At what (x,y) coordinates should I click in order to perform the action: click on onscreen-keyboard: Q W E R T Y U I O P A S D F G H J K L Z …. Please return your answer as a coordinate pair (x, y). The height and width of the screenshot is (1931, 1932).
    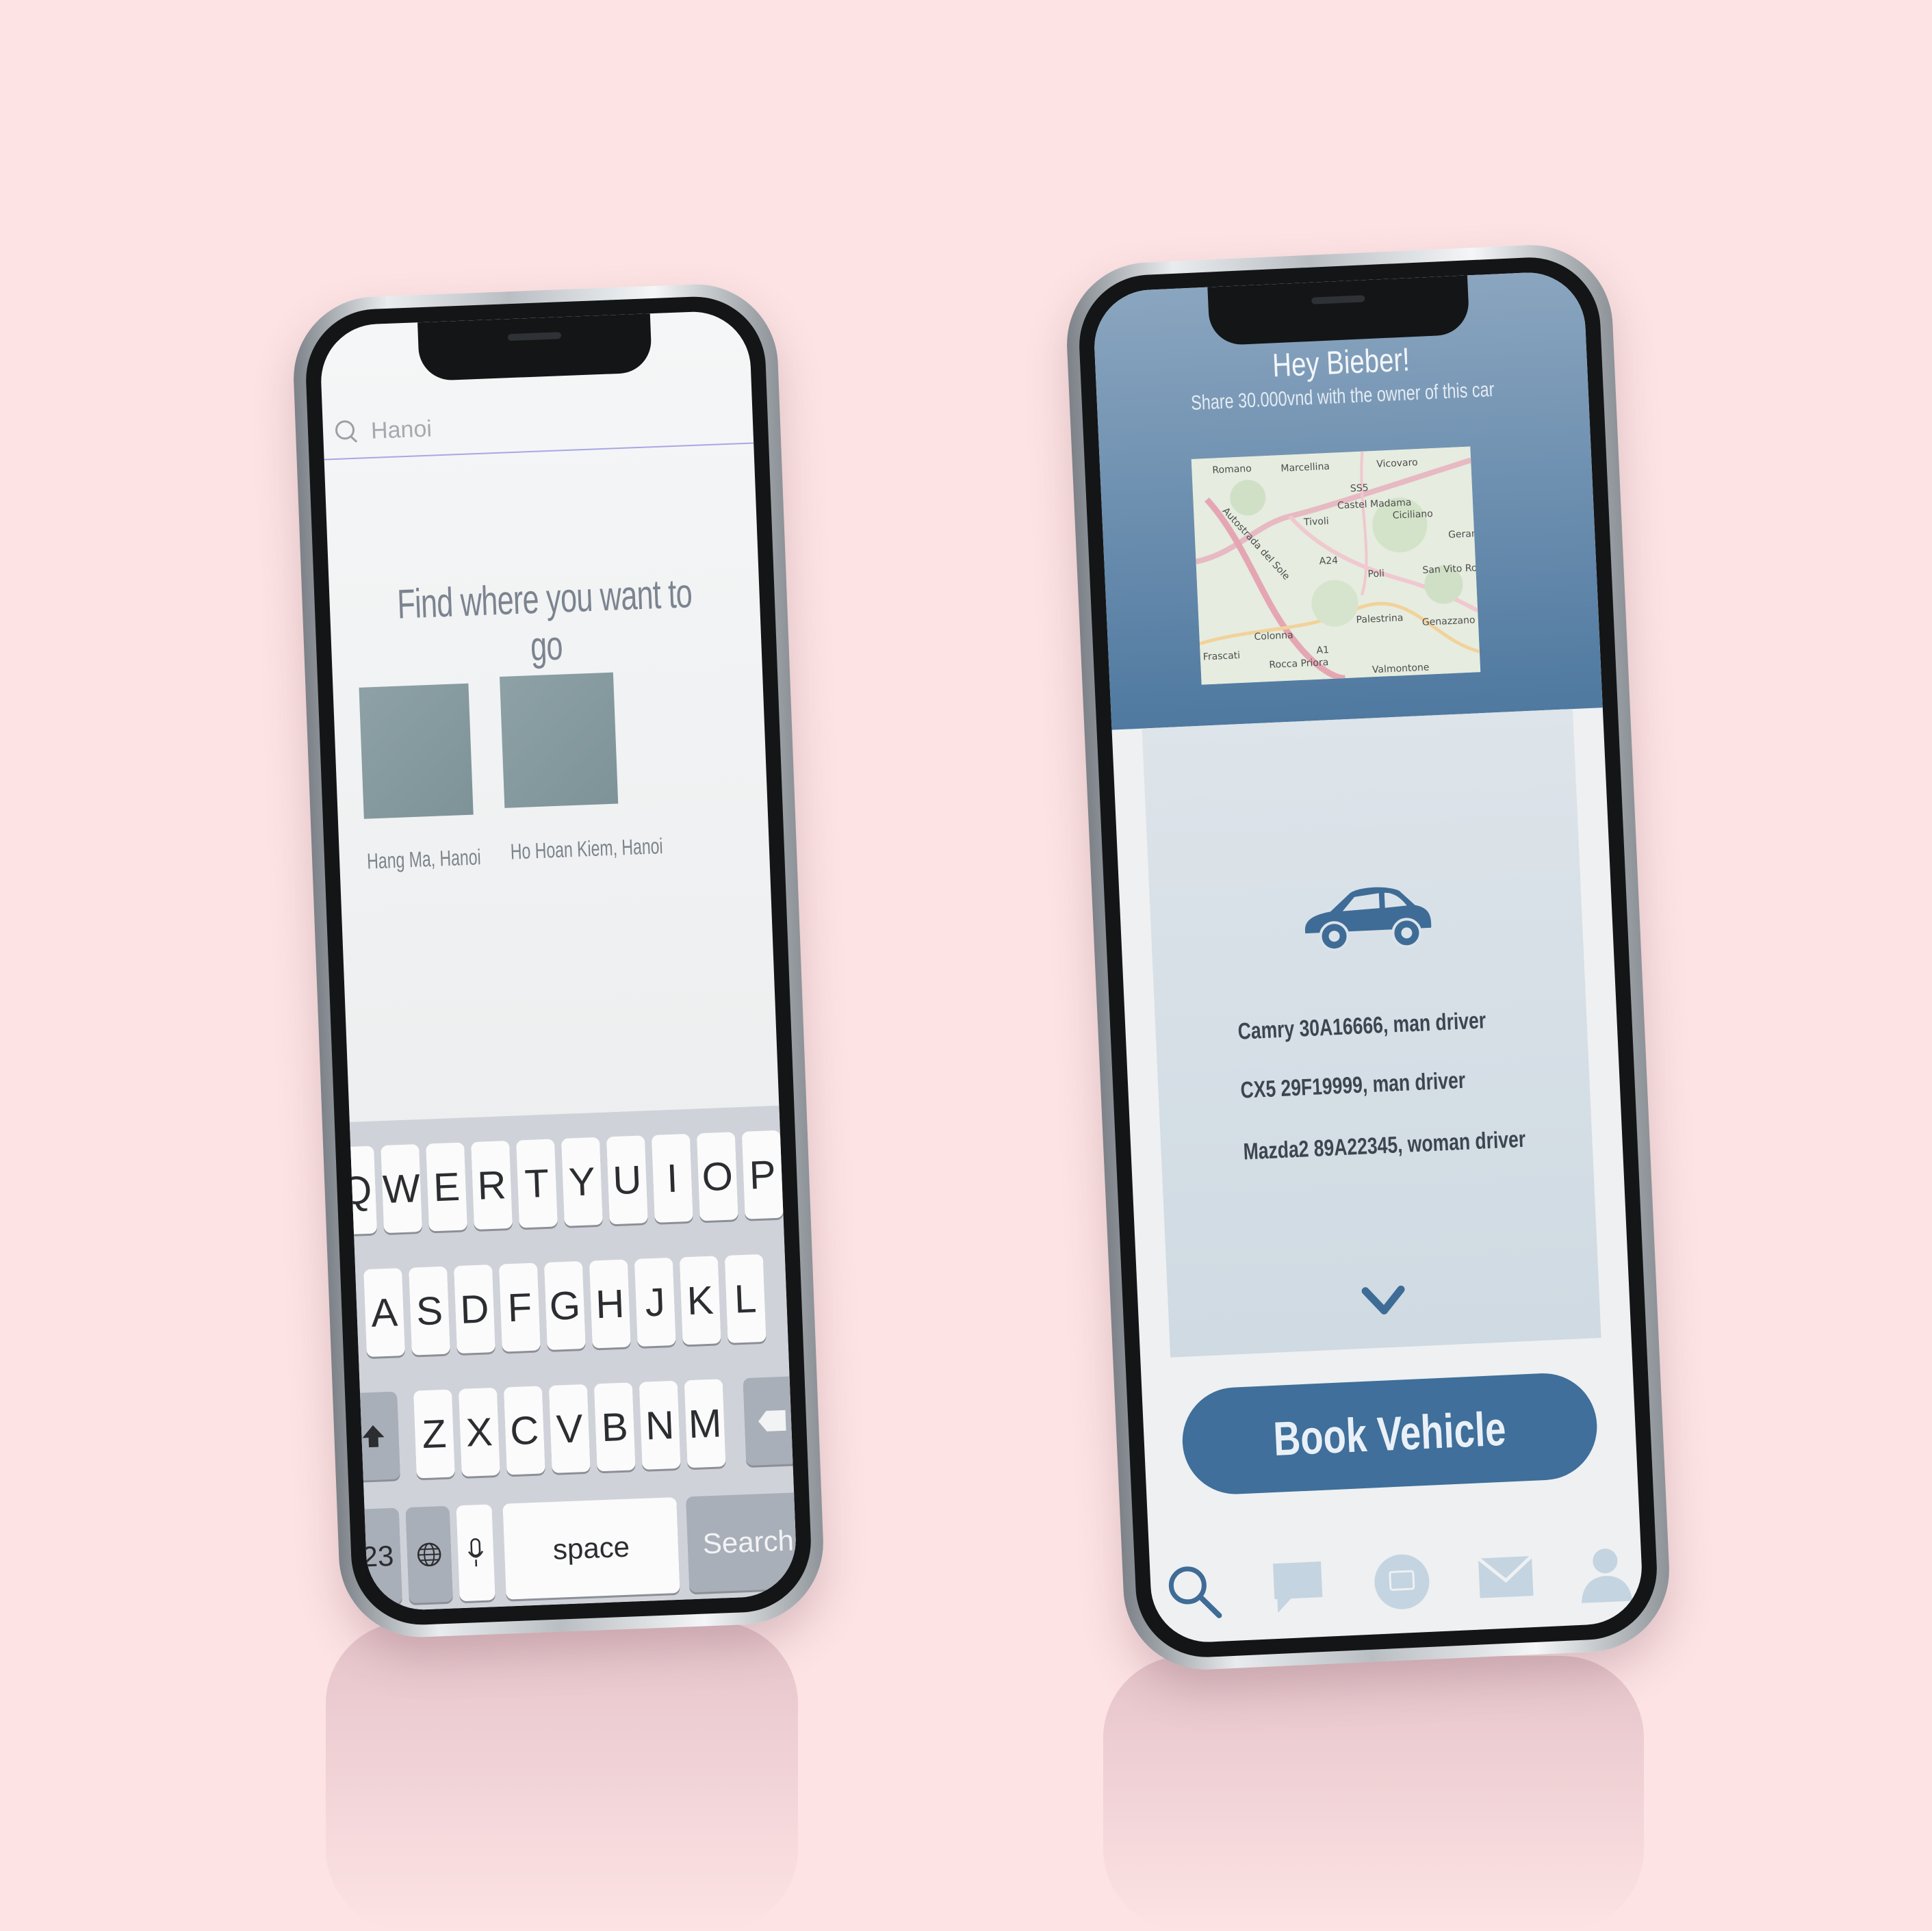
    Looking at the image, I should click on (566, 1358).